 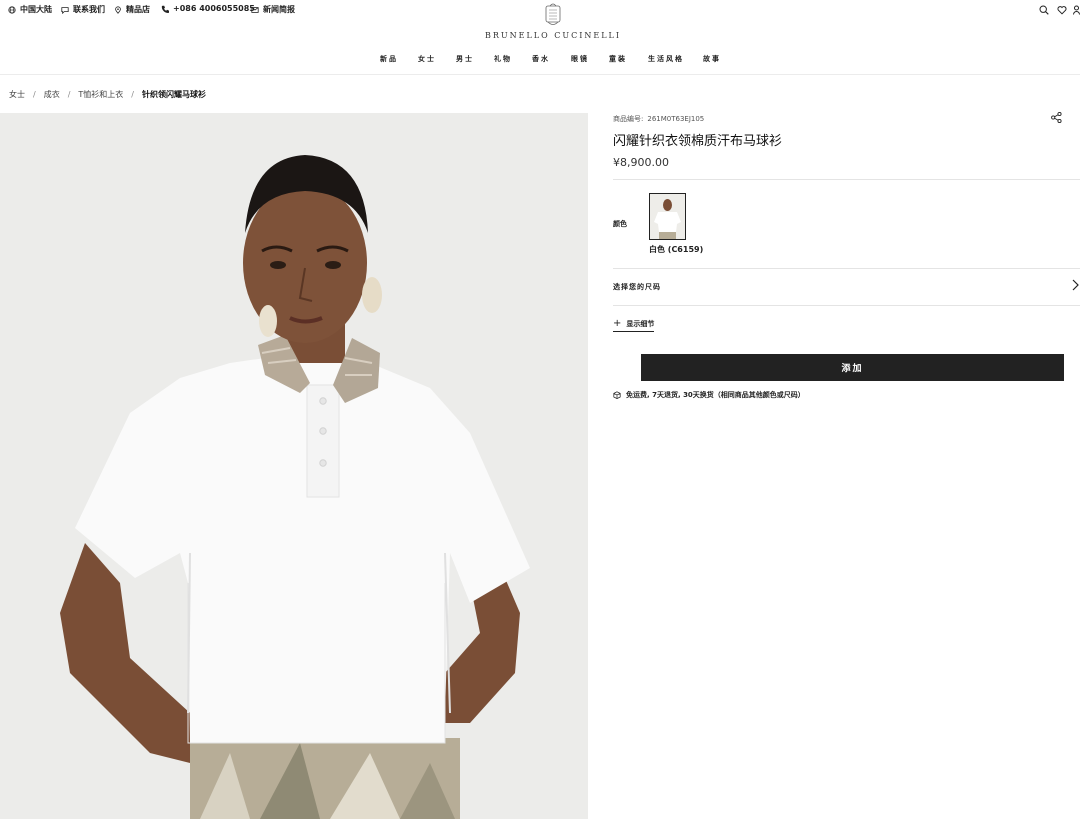 I want to click on shipping-text: 免运费, 7天退货, 30天换货（相同商品其他颜色或尺码）, so click(x=715, y=395).